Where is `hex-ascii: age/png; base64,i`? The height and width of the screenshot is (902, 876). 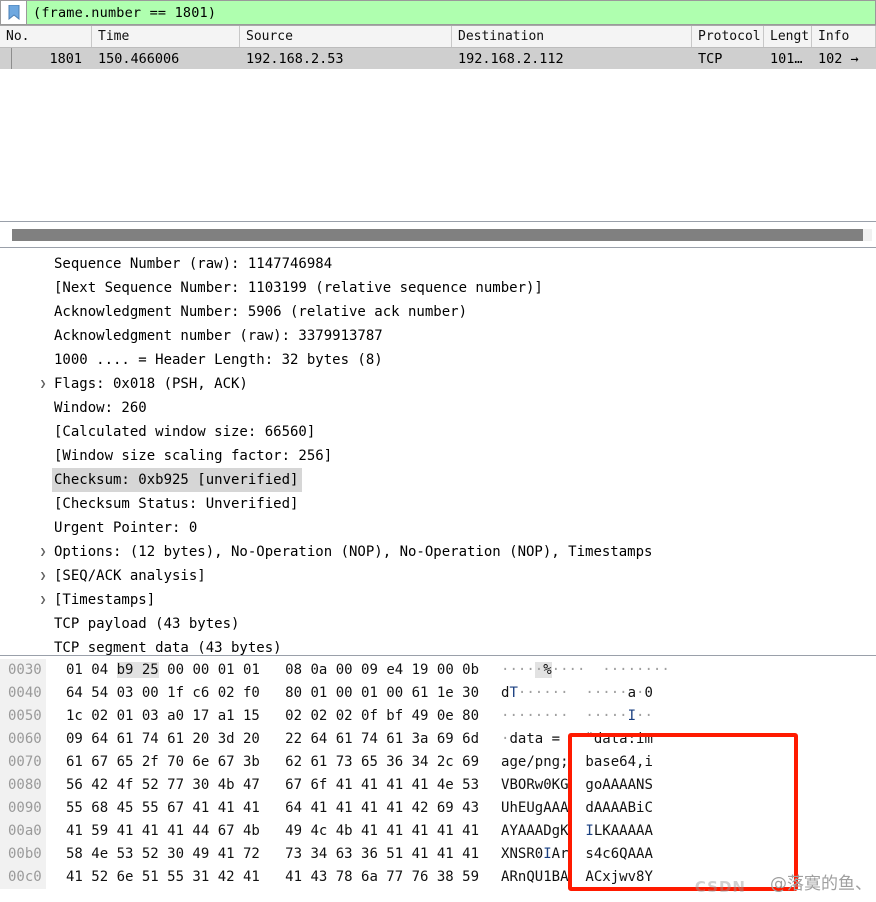
hex-ascii: age/png; base64,i is located at coordinates (577, 762).